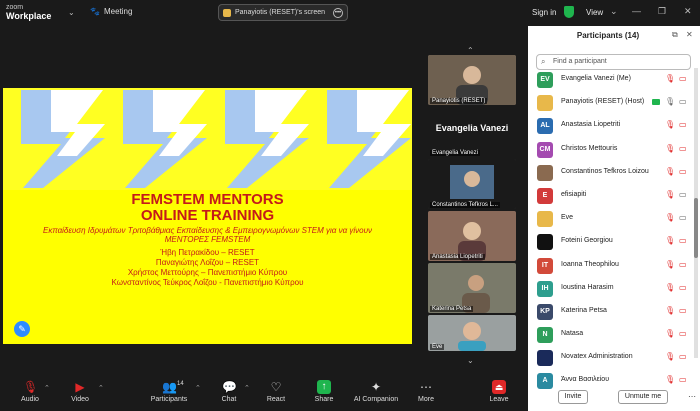 The image size is (700, 411). I want to click on participant-row: N Natasa 🎙 ▭, so click(611, 334).